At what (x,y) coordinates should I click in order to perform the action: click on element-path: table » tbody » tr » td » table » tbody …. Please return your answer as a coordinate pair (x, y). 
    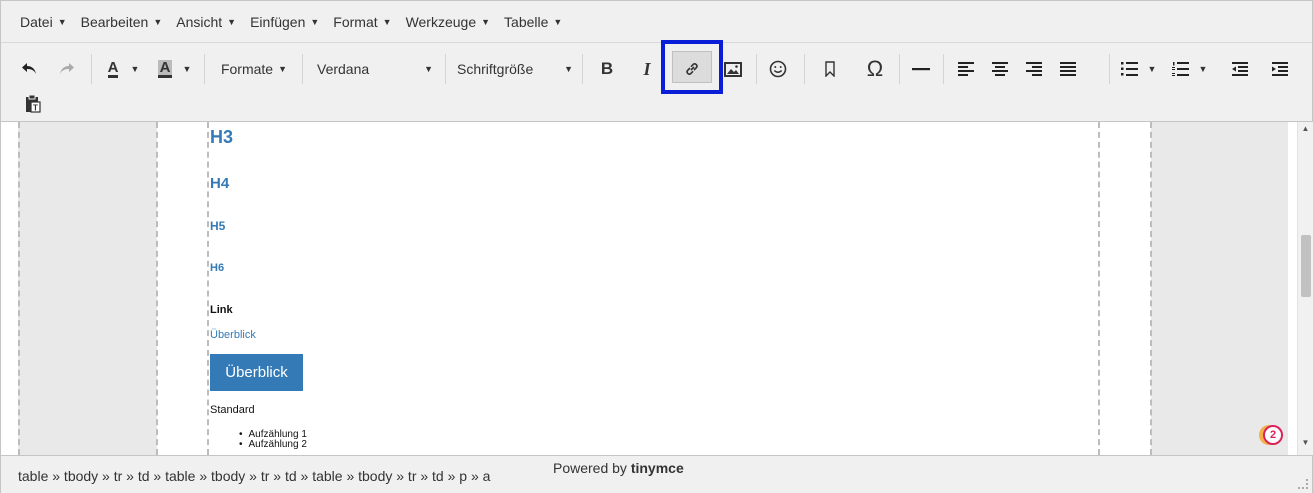
    Looking at the image, I should click on (254, 476).